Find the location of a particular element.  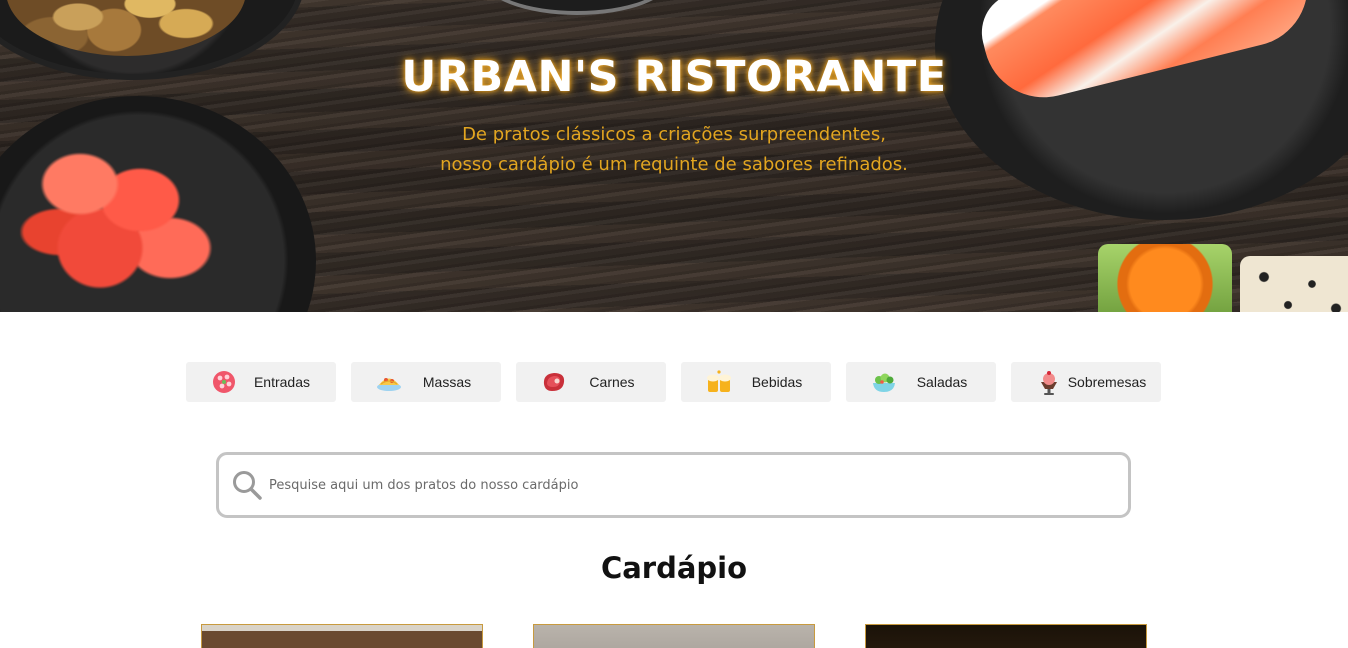

category-button-bebidas: Bebidas is located at coordinates (756, 382).